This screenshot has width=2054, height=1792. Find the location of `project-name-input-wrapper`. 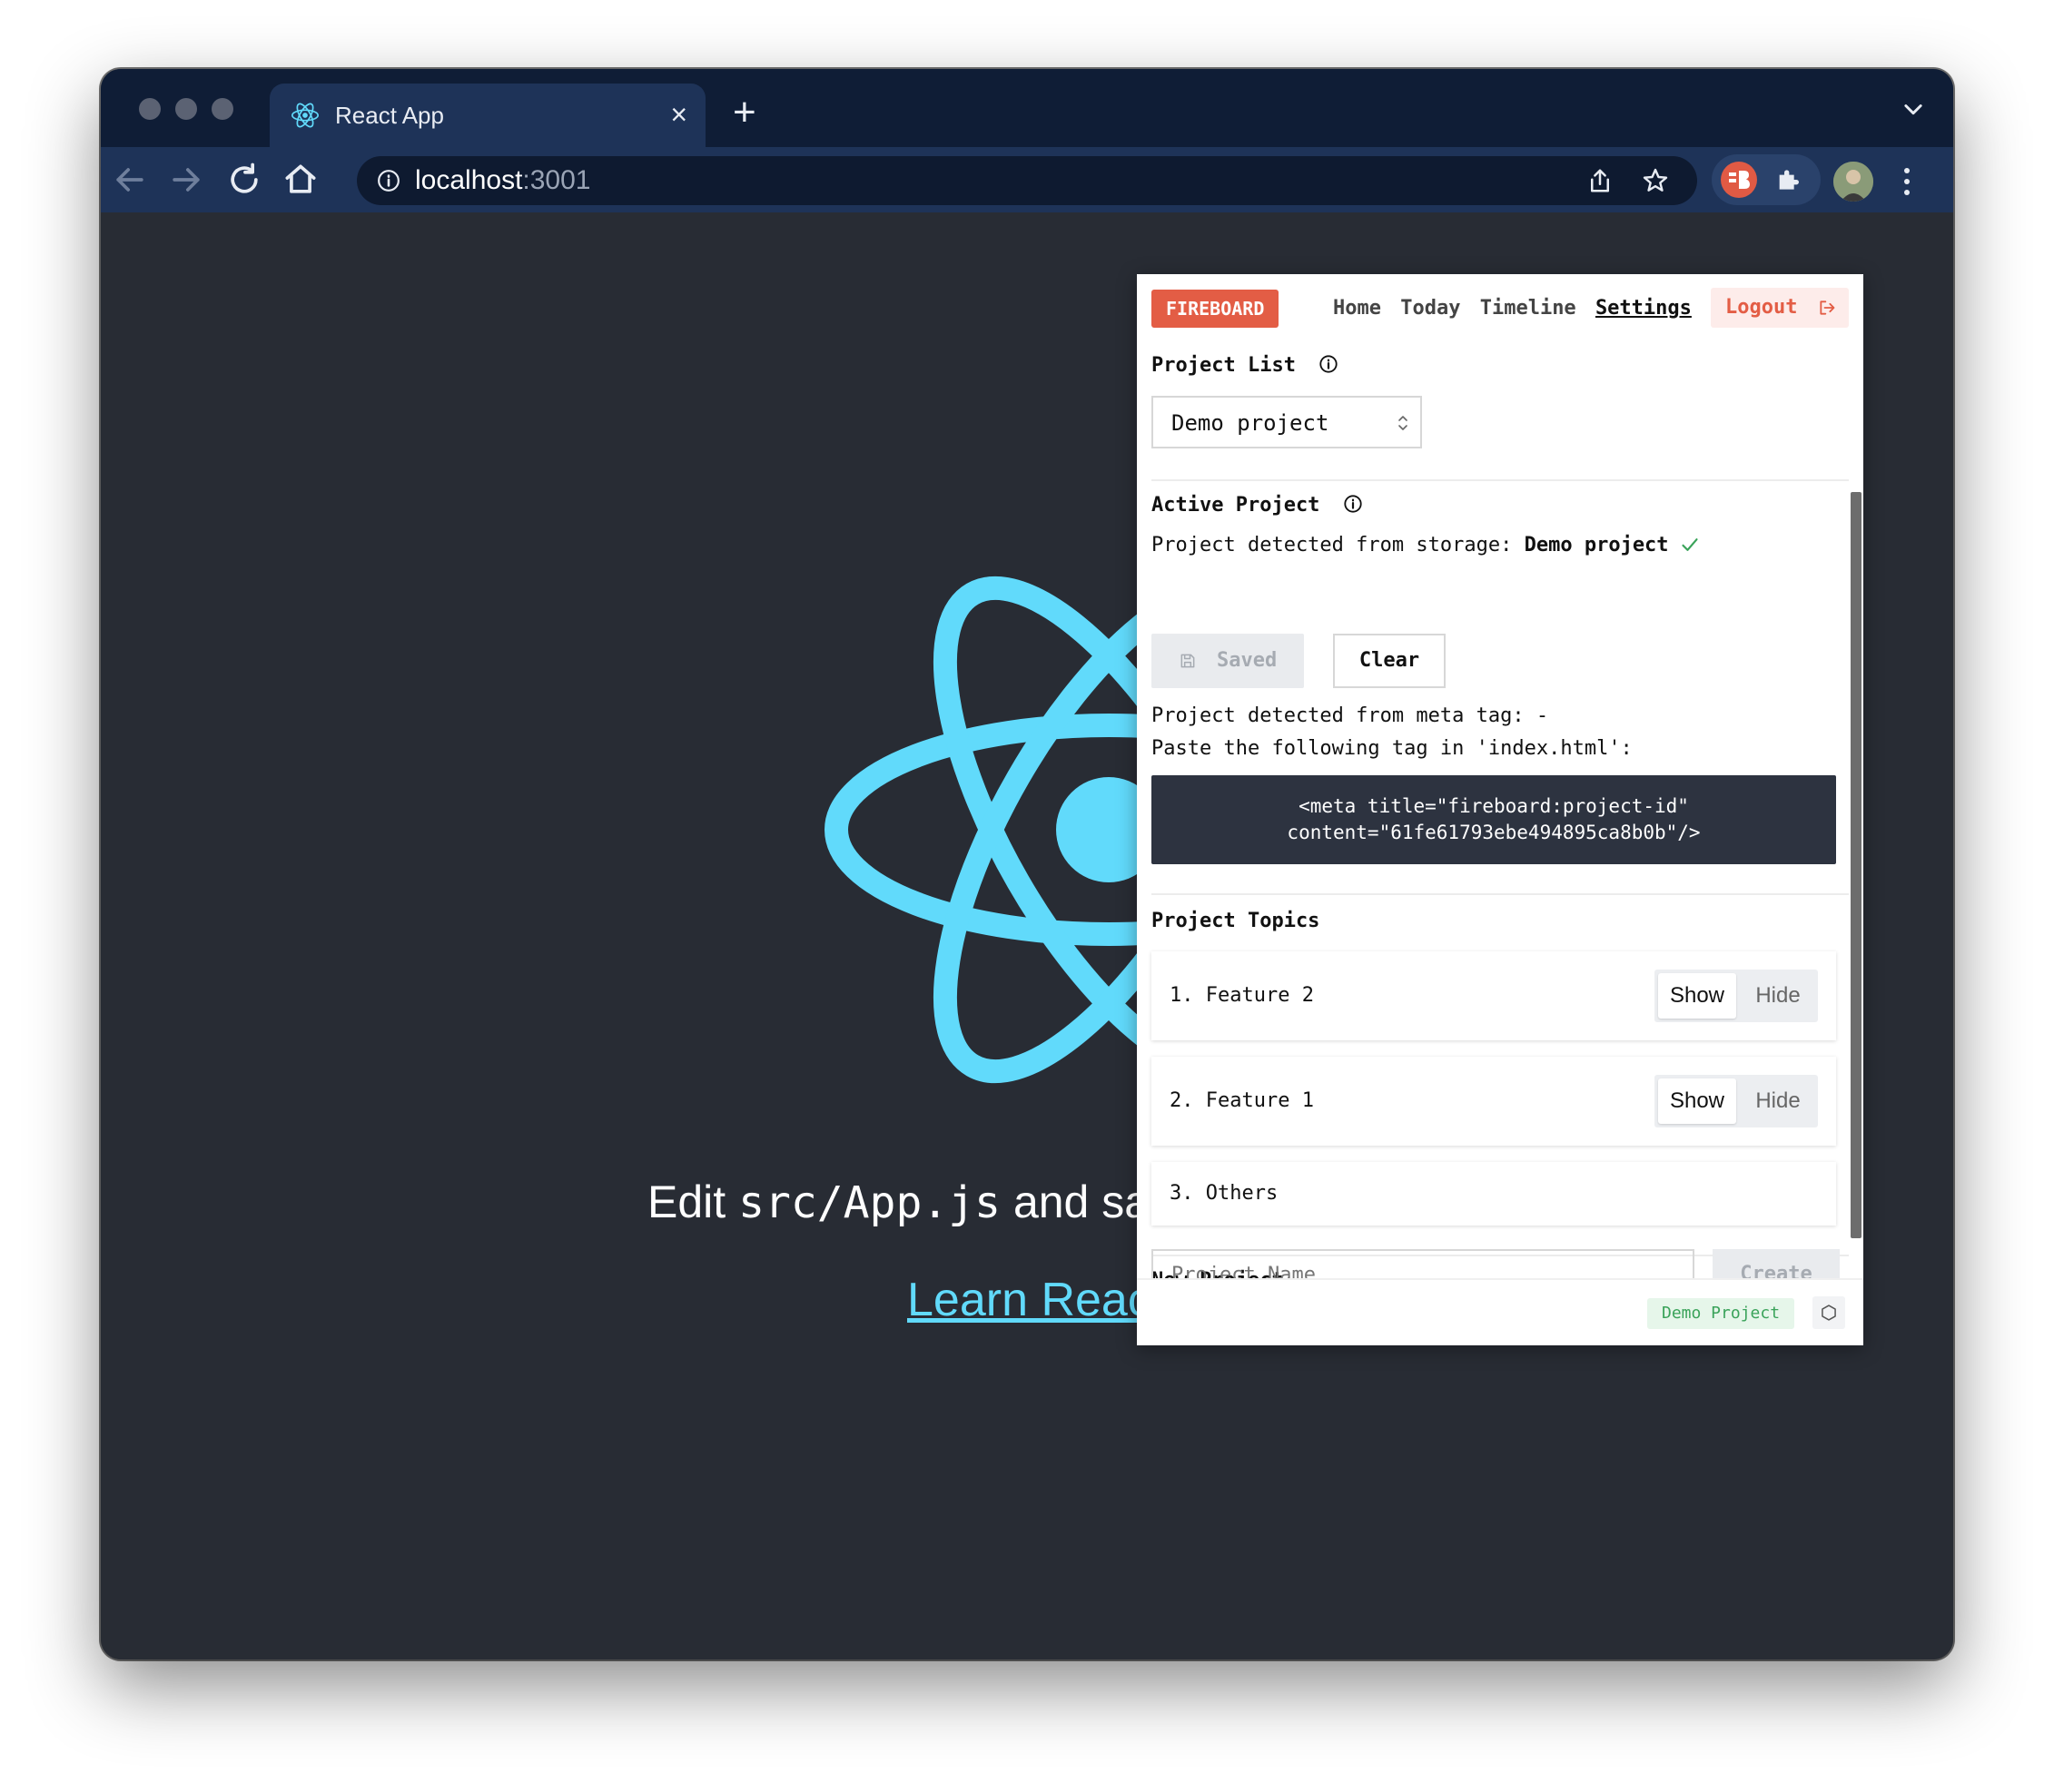

project-name-input-wrapper is located at coordinates (1423, 1263).